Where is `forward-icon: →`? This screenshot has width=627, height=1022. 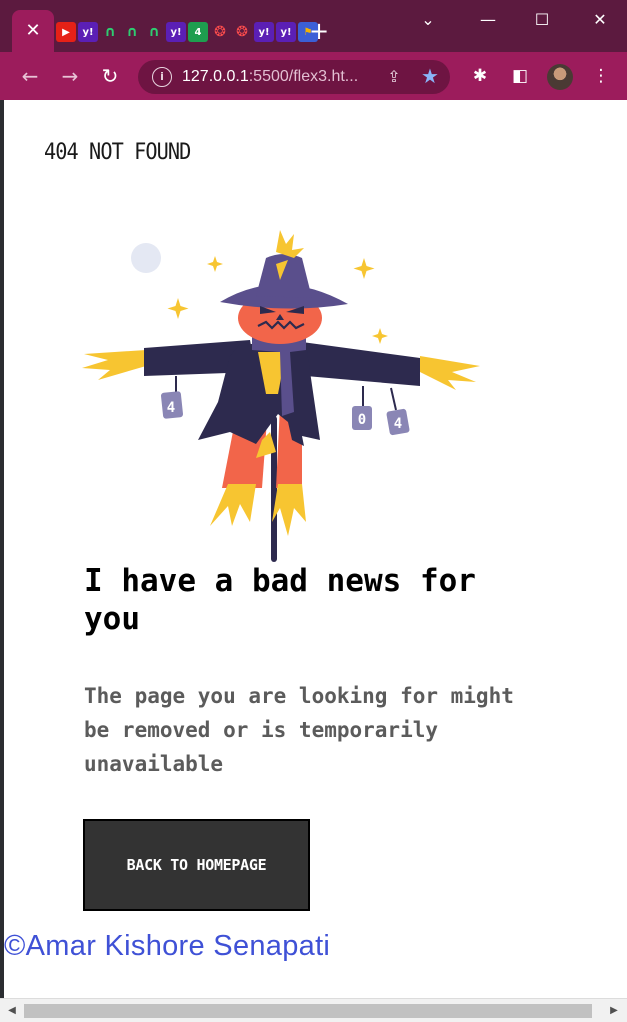
forward-icon: → is located at coordinates (70, 76).